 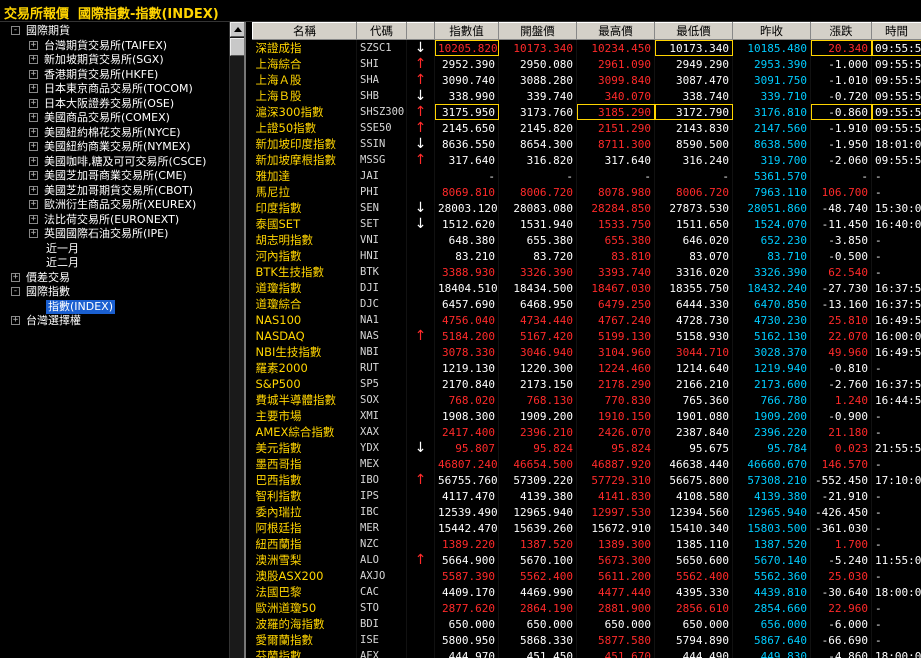 I want to click on tree-vertical-scrollbar, so click(x=236, y=340).